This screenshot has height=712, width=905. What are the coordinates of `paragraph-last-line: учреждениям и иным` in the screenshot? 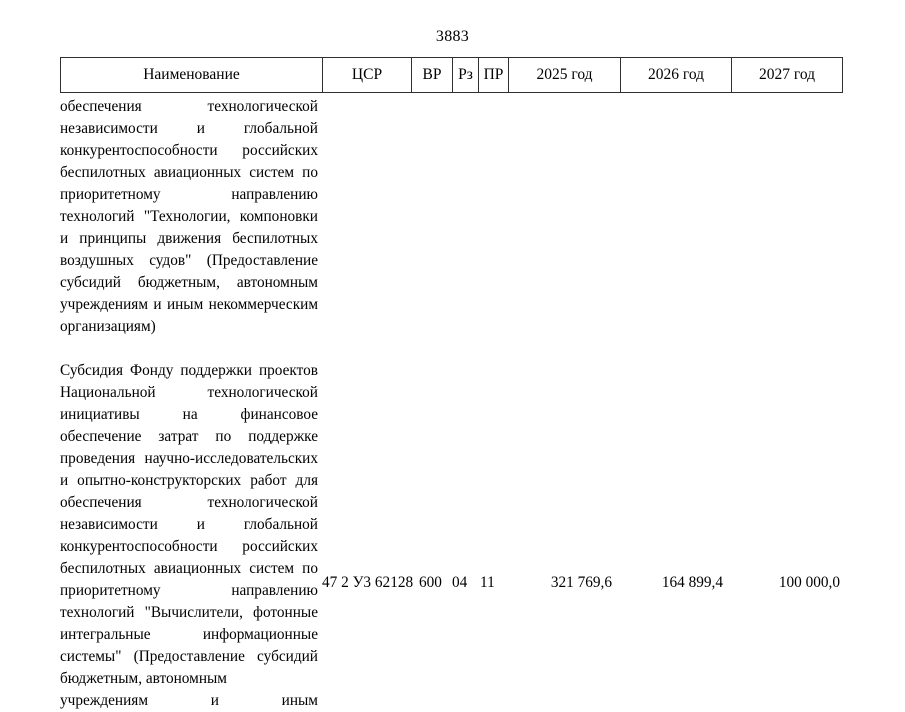 It's located at (189, 700).